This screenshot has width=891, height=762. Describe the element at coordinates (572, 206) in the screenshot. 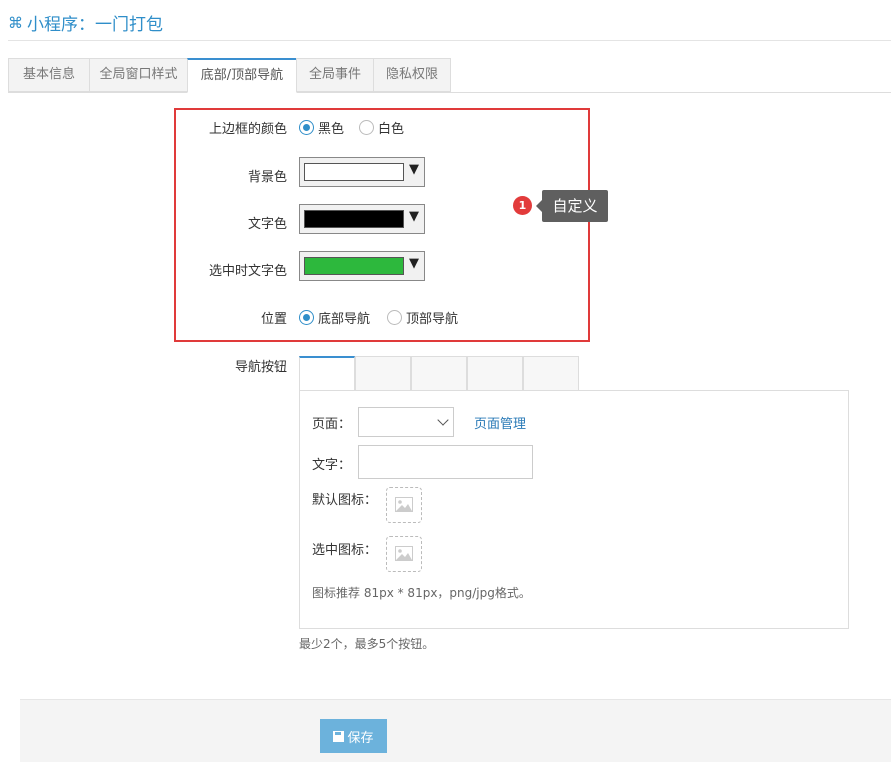

I see `annotation-tooltip: 自定义` at that location.